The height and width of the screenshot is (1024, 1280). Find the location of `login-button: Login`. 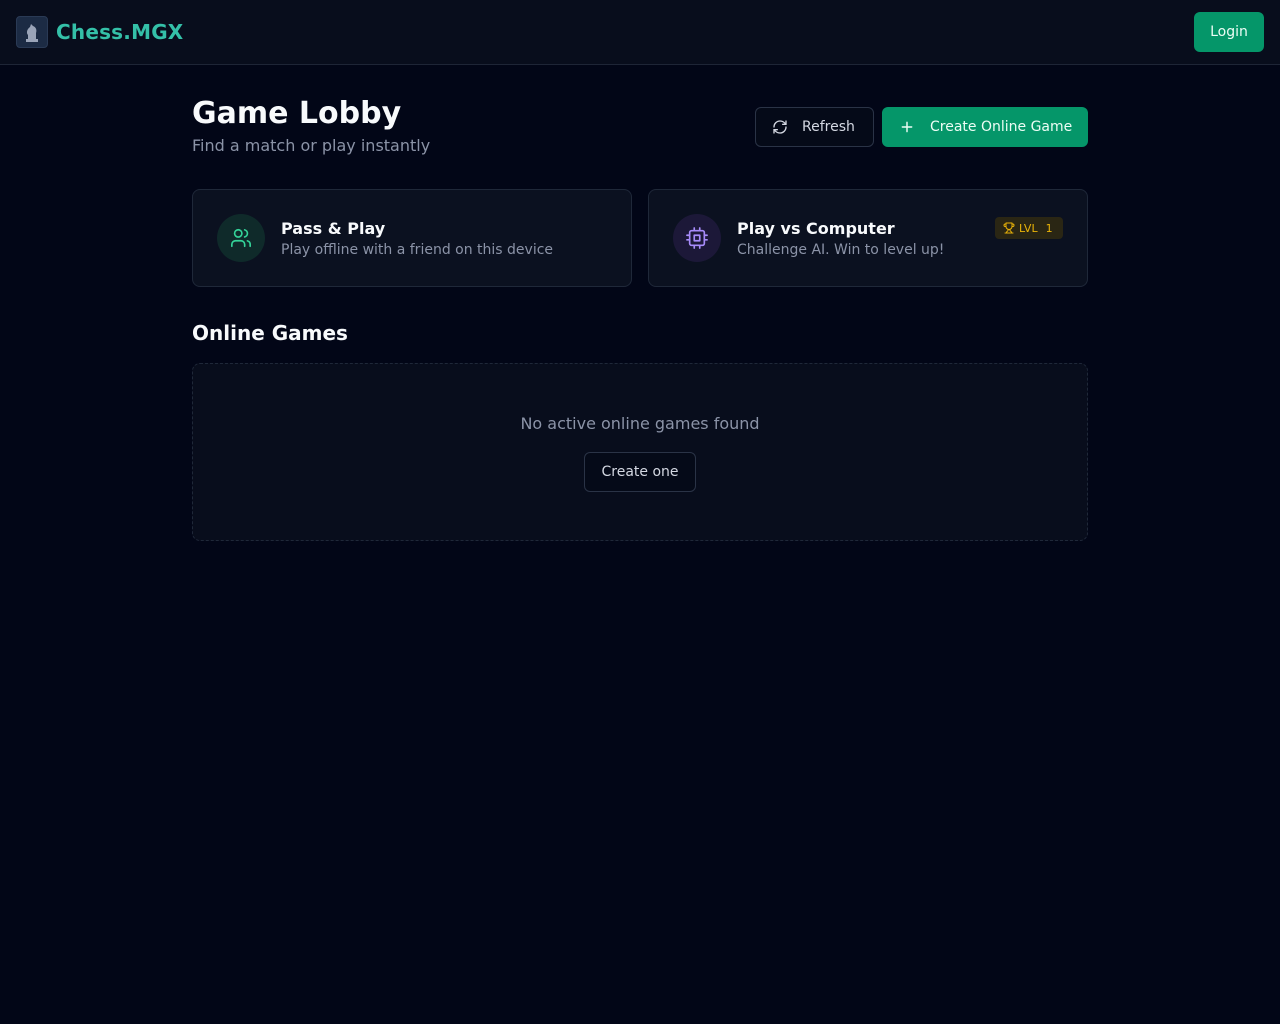

login-button: Login is located at coordinates (1229, 32).